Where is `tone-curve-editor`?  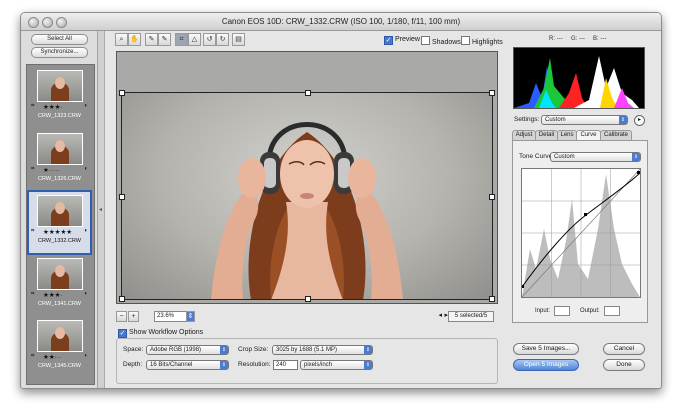
tone-curve-editor is located at coordinates (581, 233).